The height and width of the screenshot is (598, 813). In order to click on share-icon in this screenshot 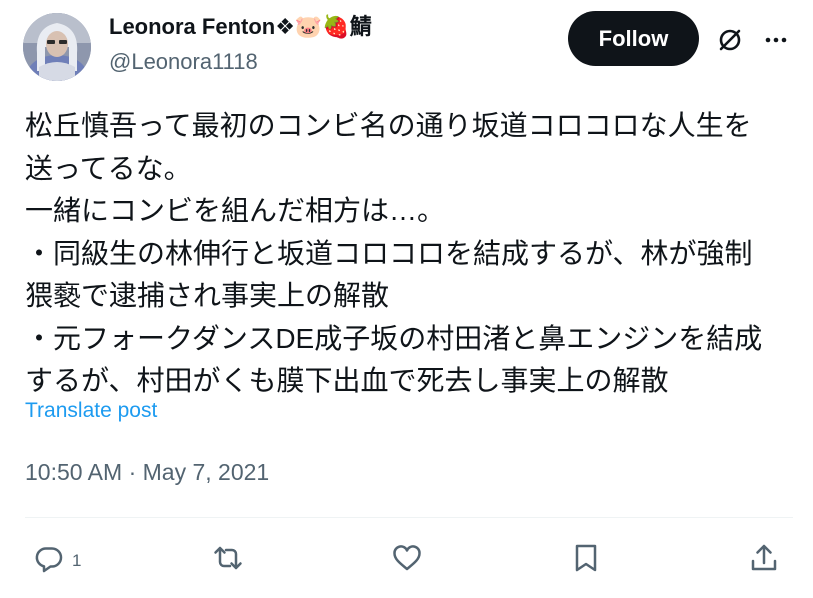, I will do `click(764, 558)`.